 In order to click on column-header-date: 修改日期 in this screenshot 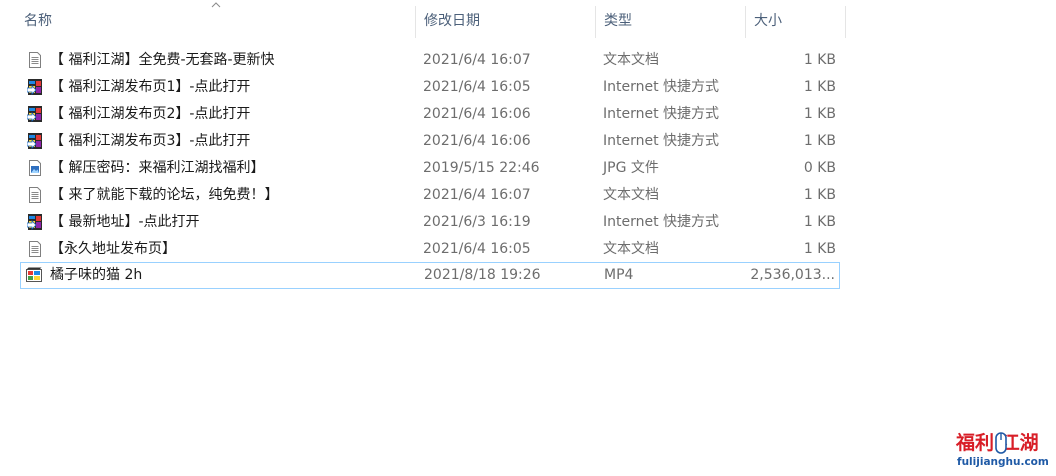, I will do `click(506, 19)`.